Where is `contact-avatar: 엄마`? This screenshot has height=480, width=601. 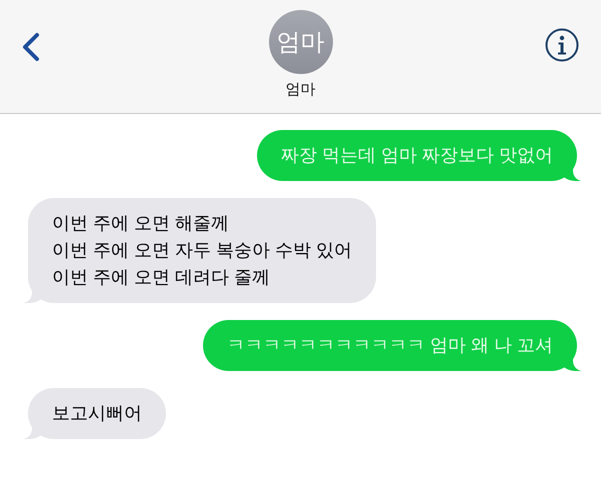
contact-avatar: 엄마 is located at coordinates (300, 42).